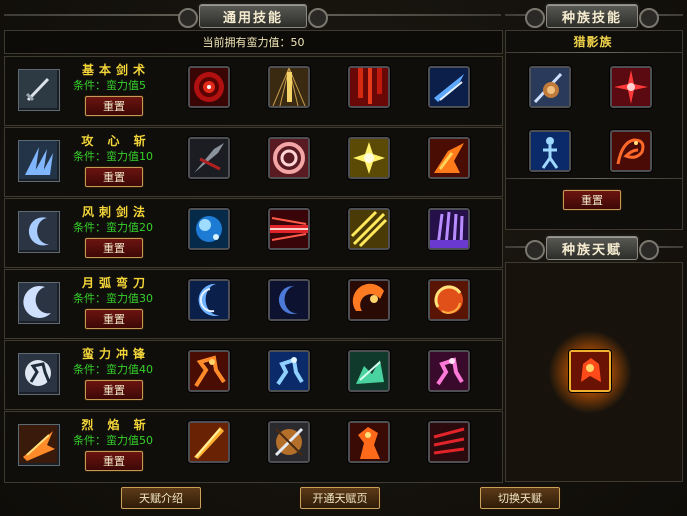 This screenshot has height=516, width=687. Describe the element at coordinates (253, 16) in the screenshot. I see `tab-general-skills: 通用技能` at that location.